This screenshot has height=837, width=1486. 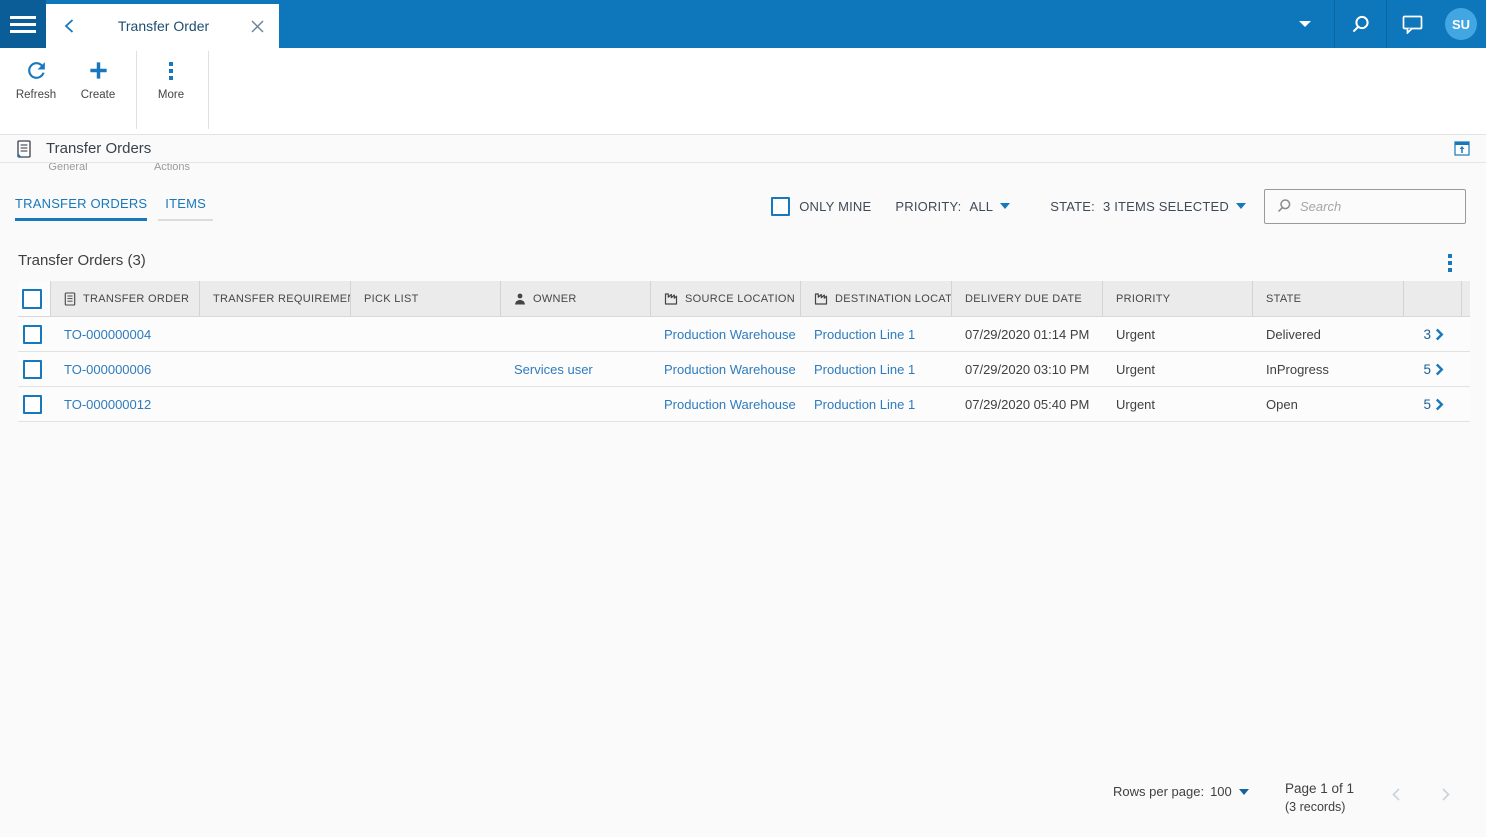 I want to click on state-cell: Delivered, so click(x=1293, y=334).